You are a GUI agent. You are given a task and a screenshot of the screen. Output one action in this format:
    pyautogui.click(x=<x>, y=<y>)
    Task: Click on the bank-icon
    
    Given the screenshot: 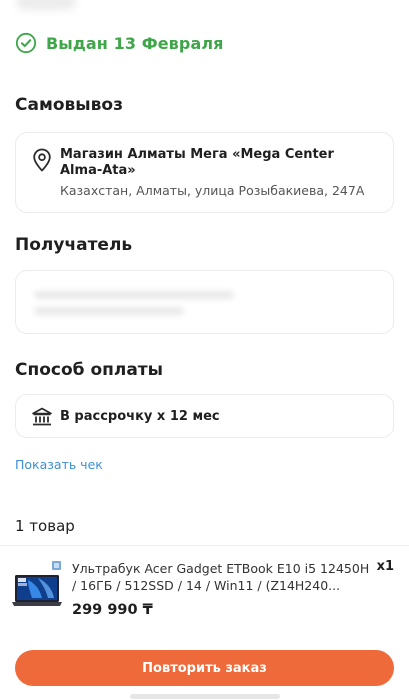 What is the action you would take?
    pyautogui.click(x=42, y=416)
    